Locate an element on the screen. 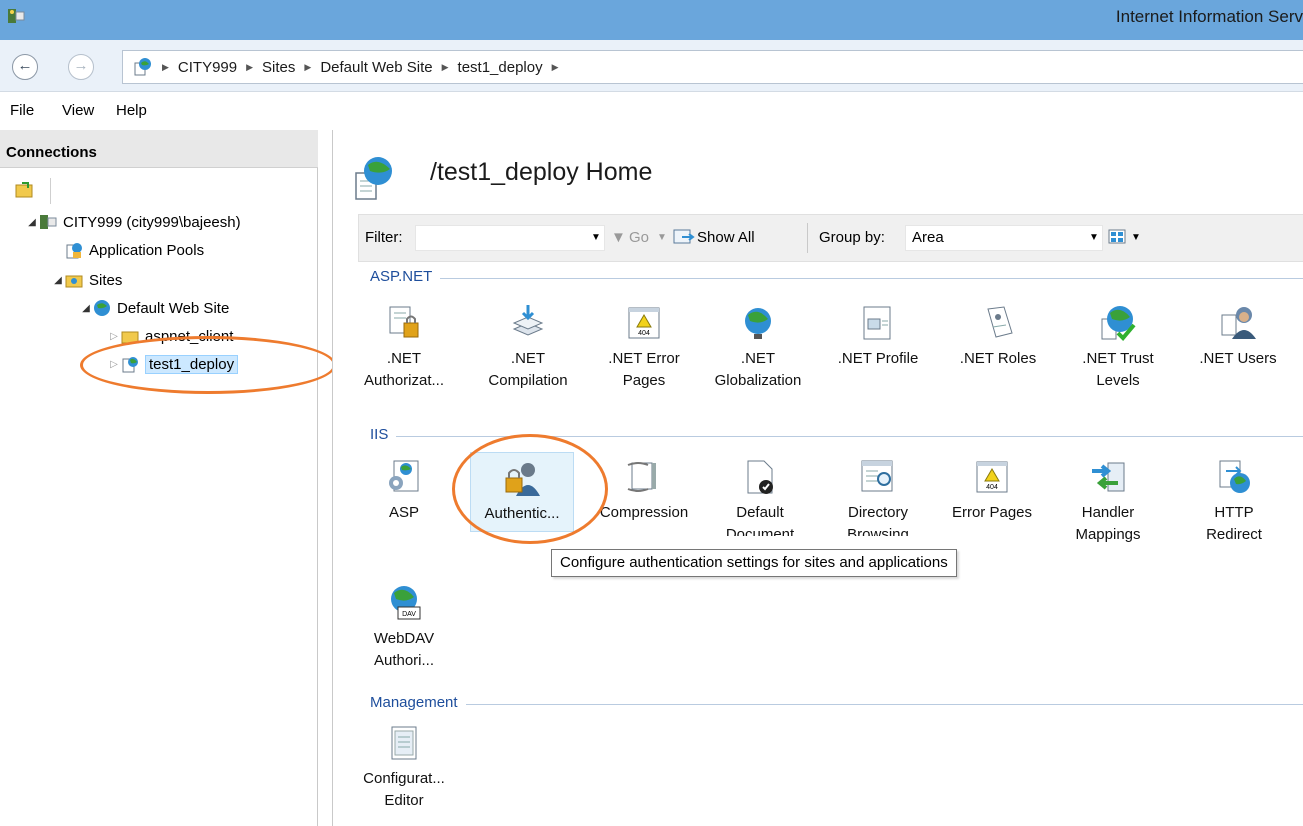 Image resolution: width=1303 pixels, height=826 pixels. group-by-dropdown-icon: ▼ is located at coordinates (1094, 237).